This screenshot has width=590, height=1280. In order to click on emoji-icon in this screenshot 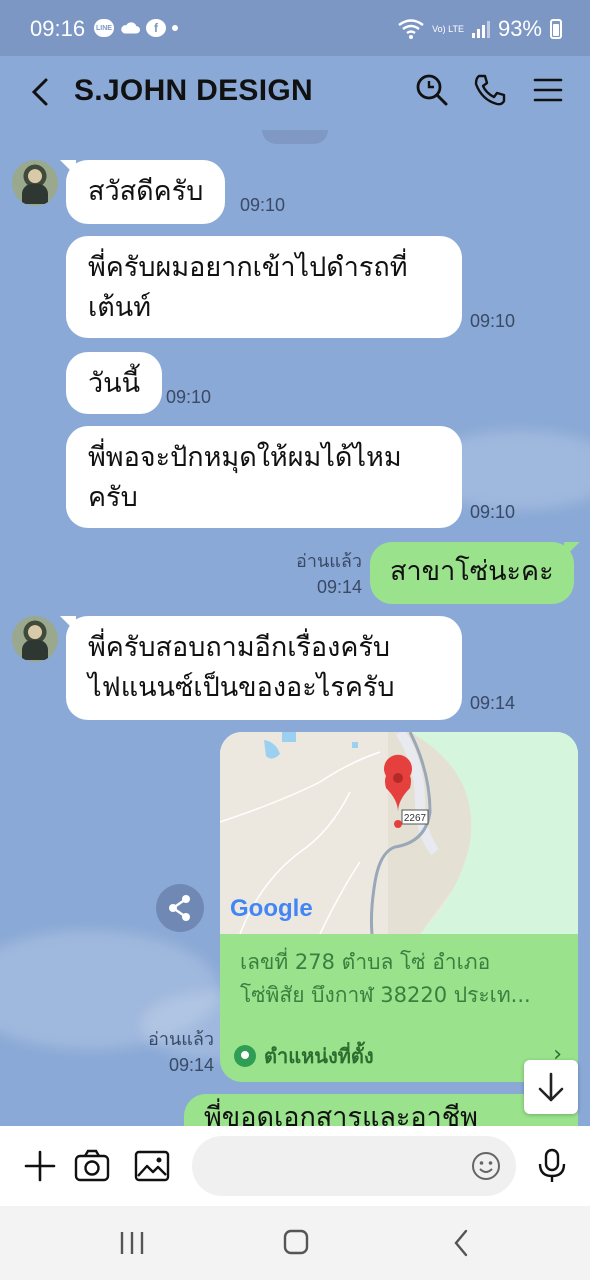, I will do `click(486, 1166)`.